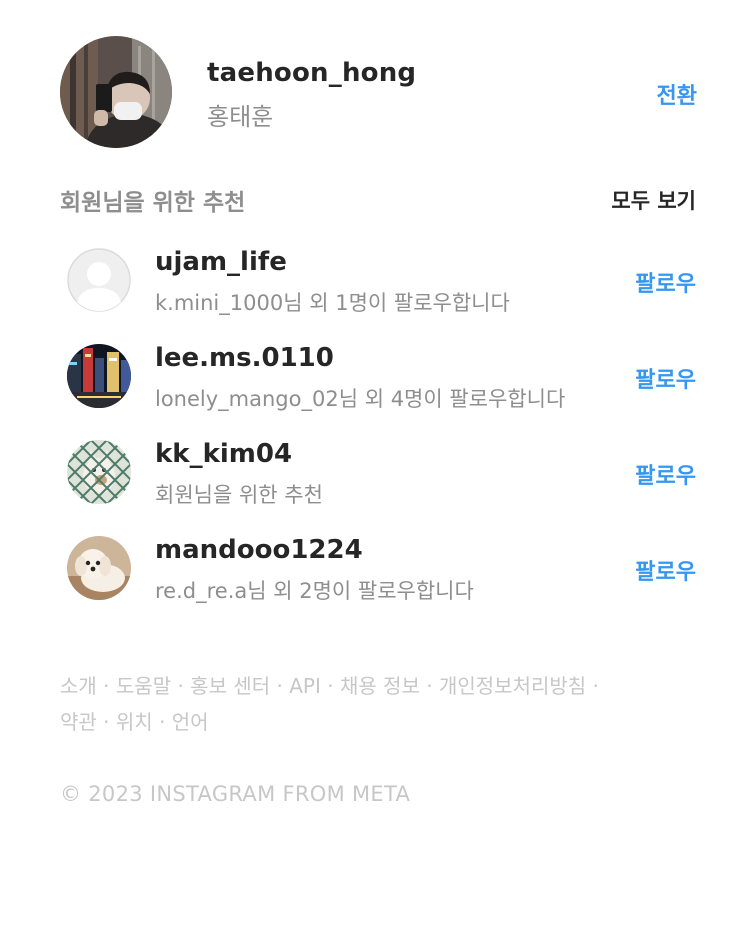 This screenshot has height=934, width=748. I want to click on suggestion-item: ujam_life k.mini_1000님 외 1명이 팔로우합니다 팔로우, so click(379, 280).